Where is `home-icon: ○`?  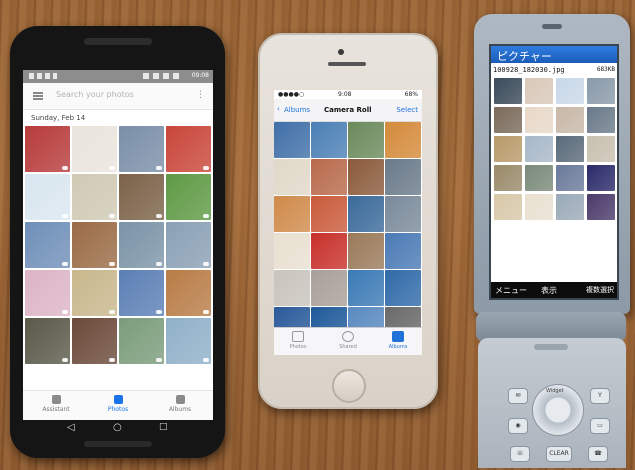
home-icon: ○ is located at coordinates (117, 427).